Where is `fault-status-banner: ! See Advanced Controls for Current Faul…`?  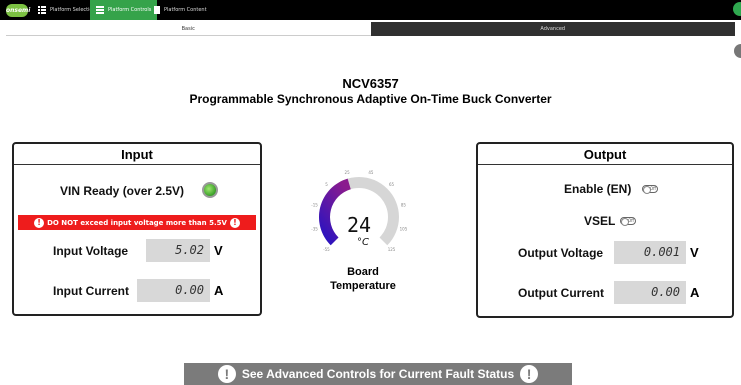
fault-status-banner: ! See Advanced Controls for Current Faul… is located at coordinates (378, 374).